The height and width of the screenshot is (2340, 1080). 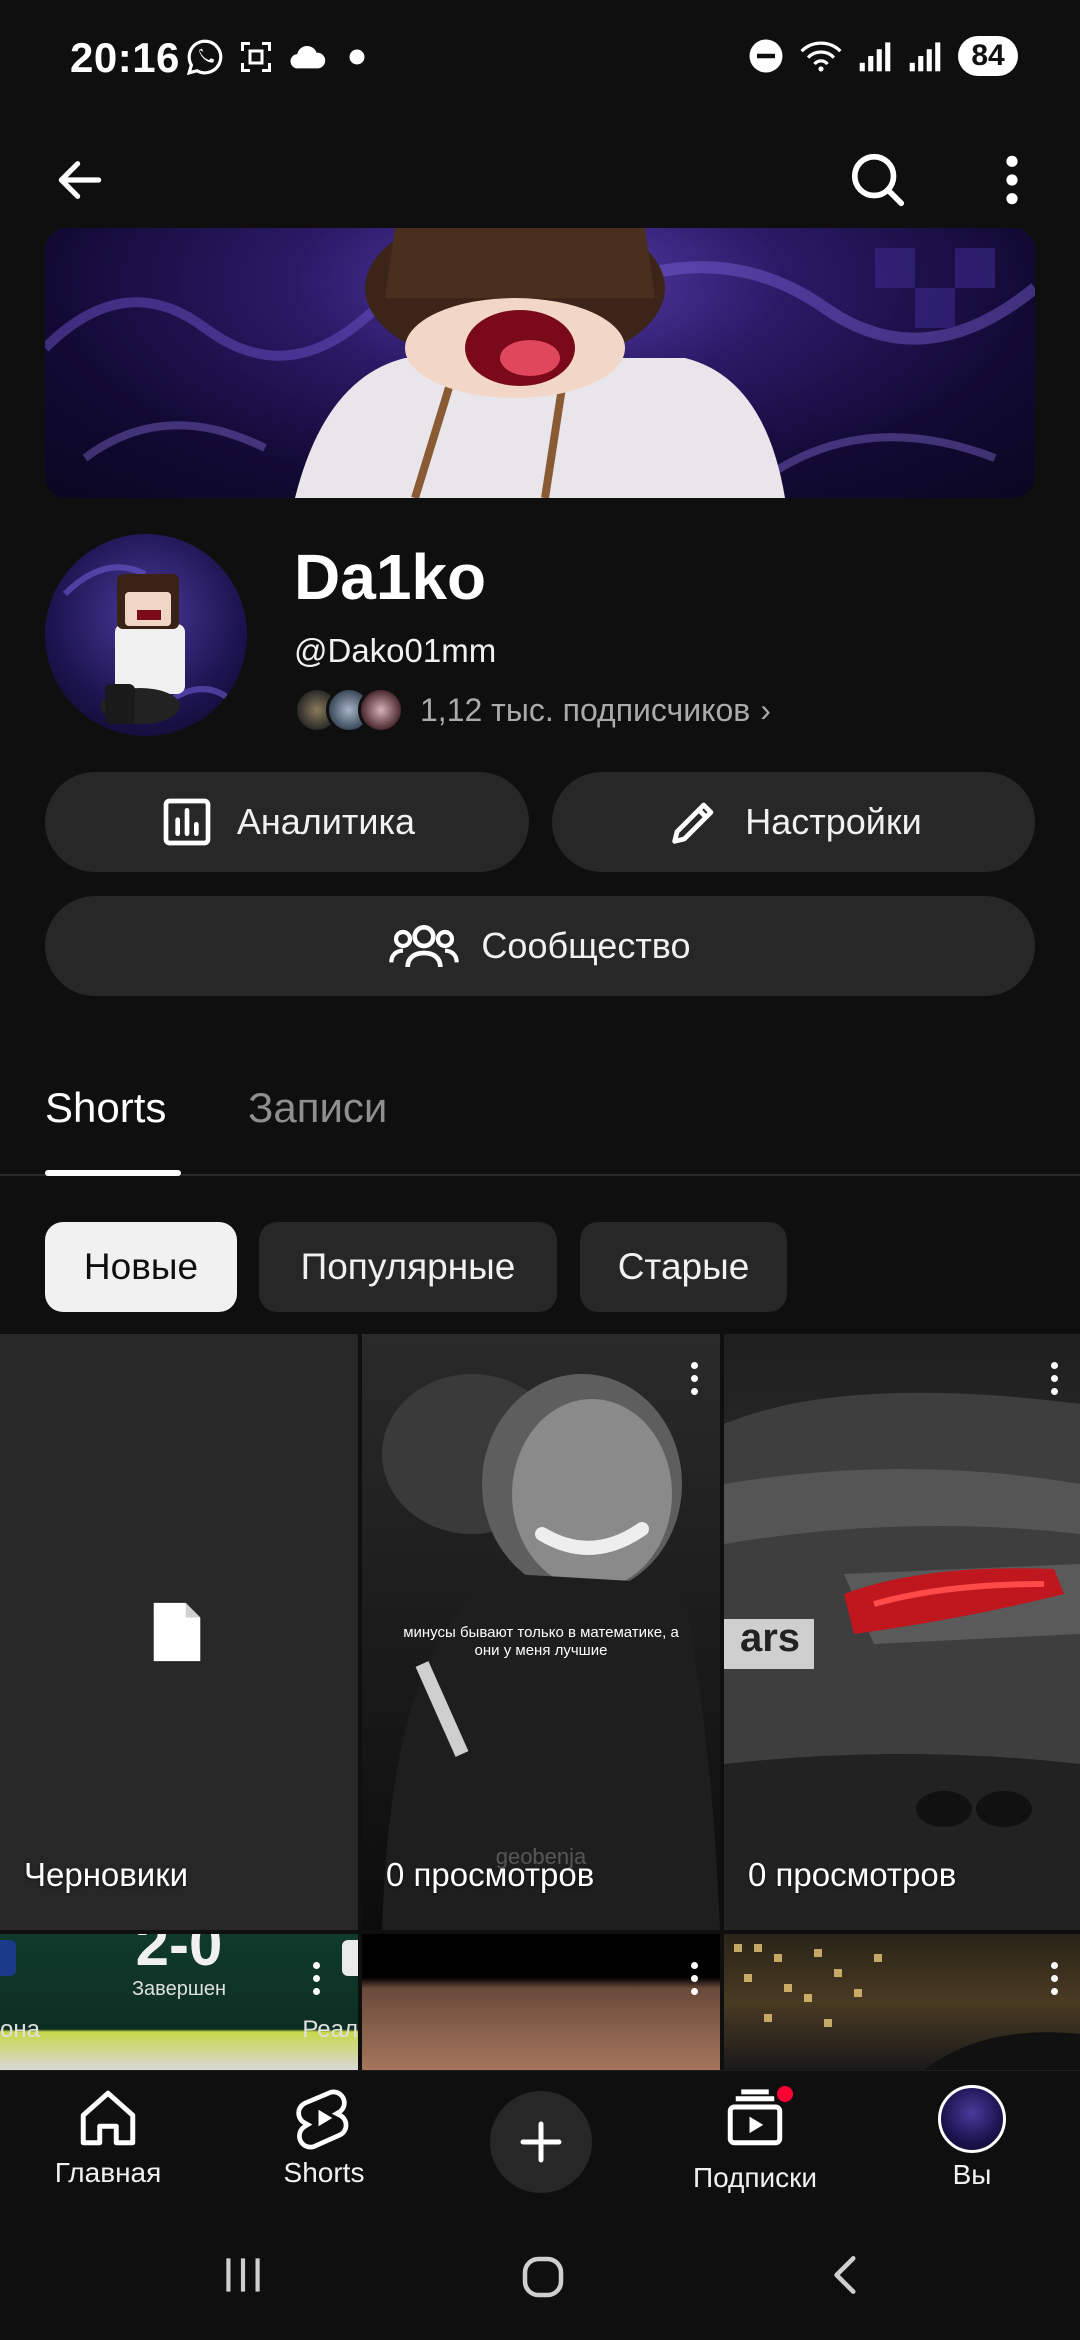 I want to click on channel-name: Da1ko, so click(x=390, y=577).